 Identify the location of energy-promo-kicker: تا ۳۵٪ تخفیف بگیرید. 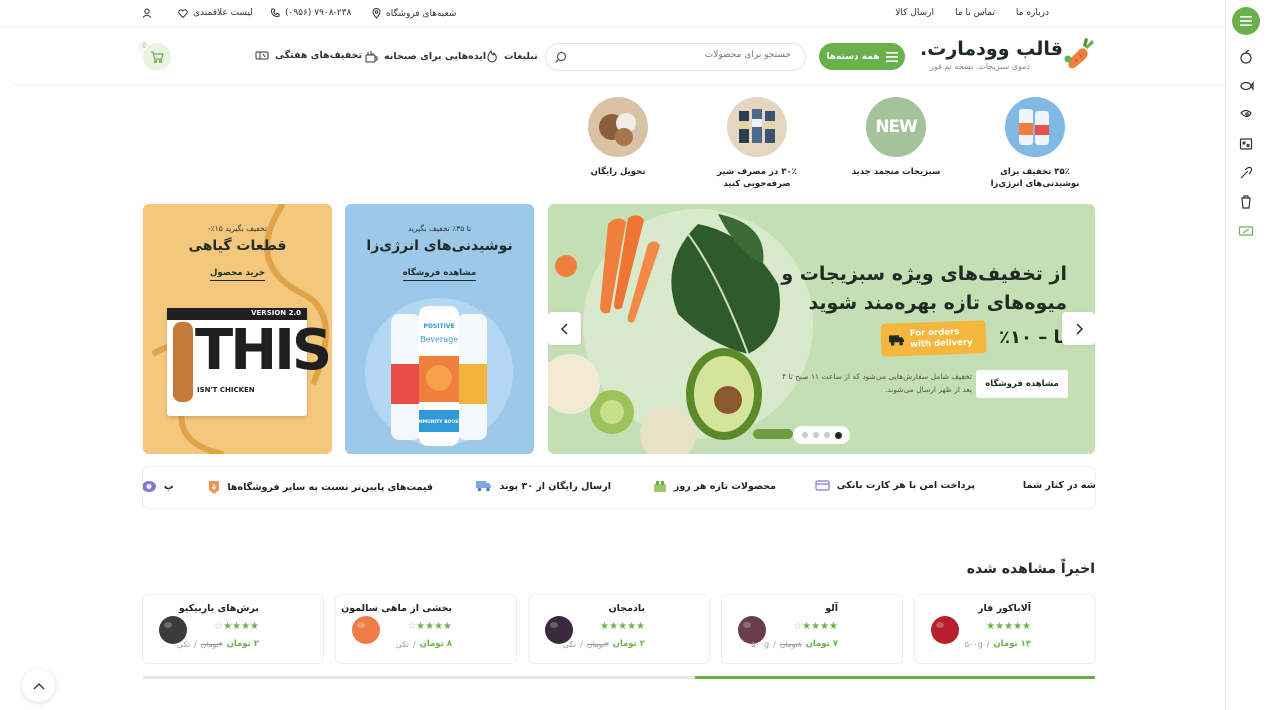
(439, 228).